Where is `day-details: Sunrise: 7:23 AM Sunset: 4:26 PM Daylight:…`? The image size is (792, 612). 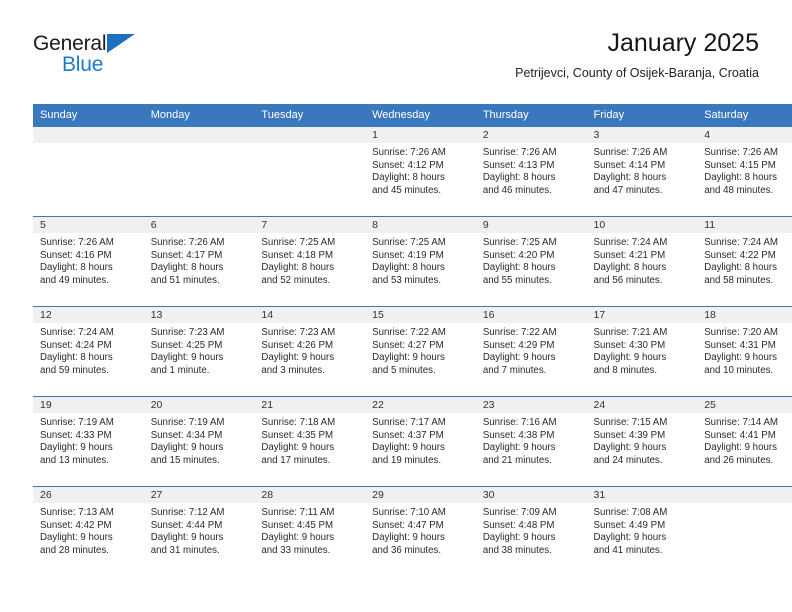
day-details: Sunrise: 7:23 AM Sunset: 4:26 PM Daylight:… is located at coordinates (309, 350).